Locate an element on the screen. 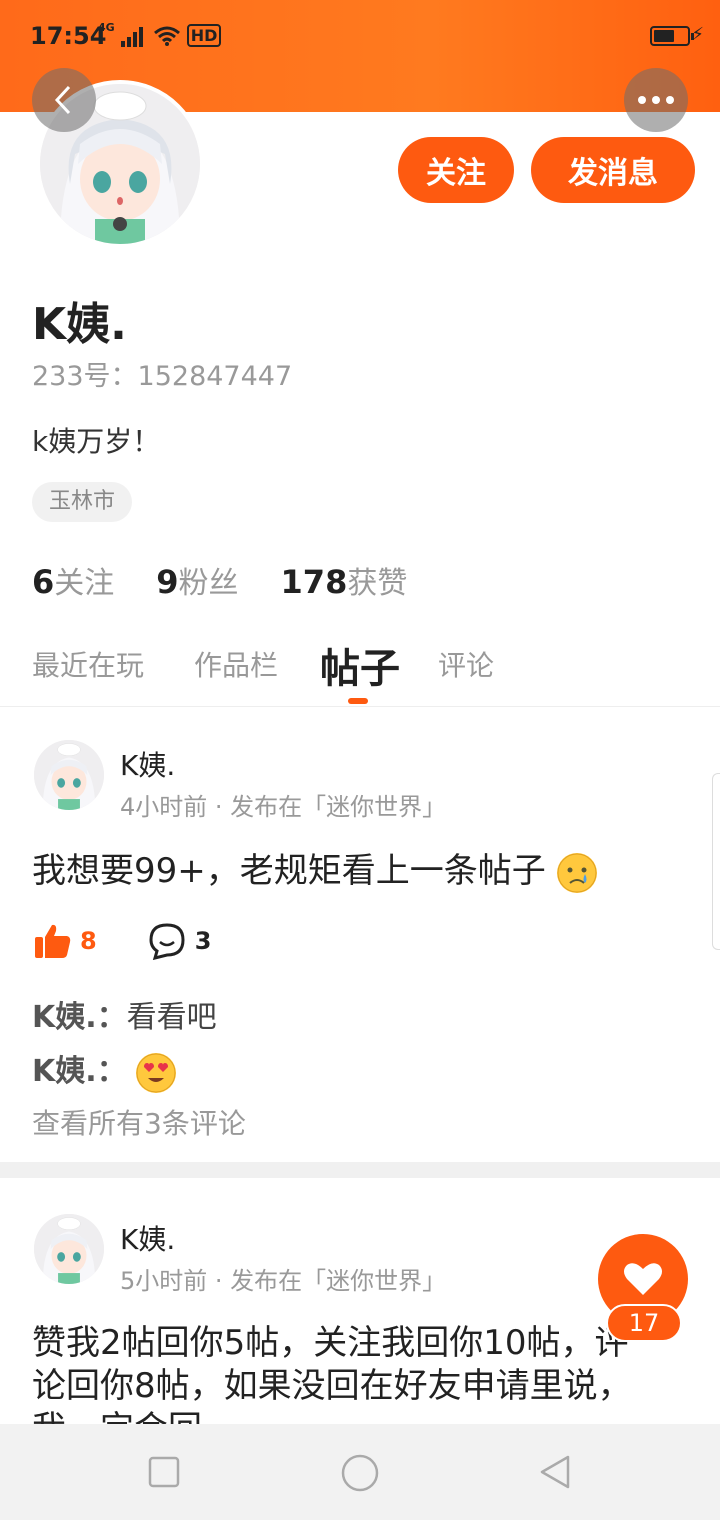 The image size is (720, 1520). back-nav-icon is located at coordinates (556, 1472).